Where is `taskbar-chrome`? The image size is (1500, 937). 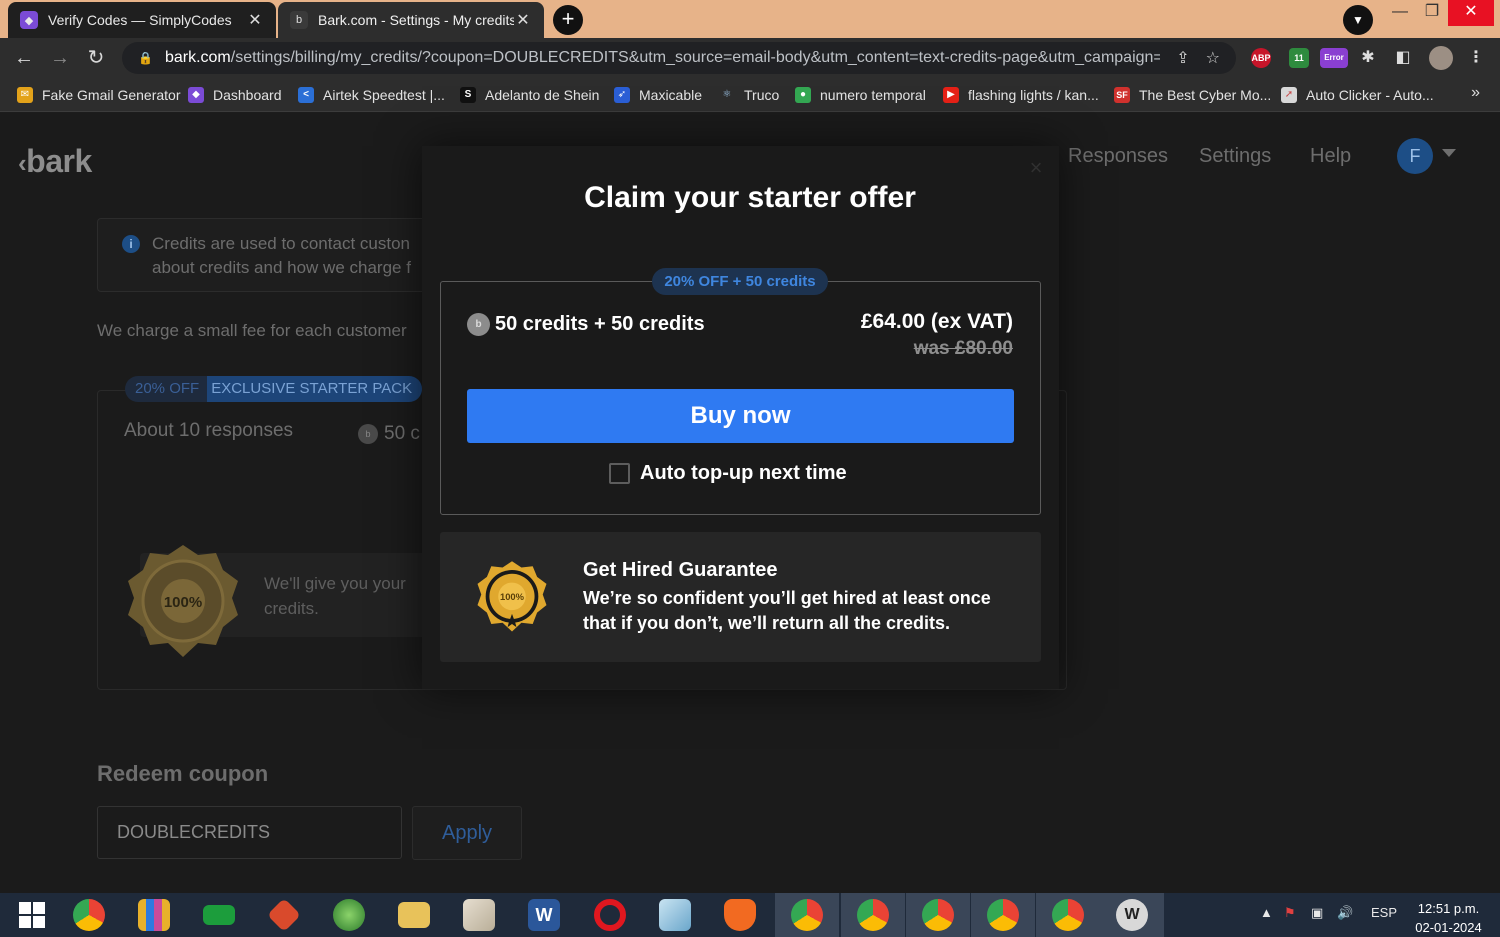
taskbar-chrome is located at coordinates (89, 915).